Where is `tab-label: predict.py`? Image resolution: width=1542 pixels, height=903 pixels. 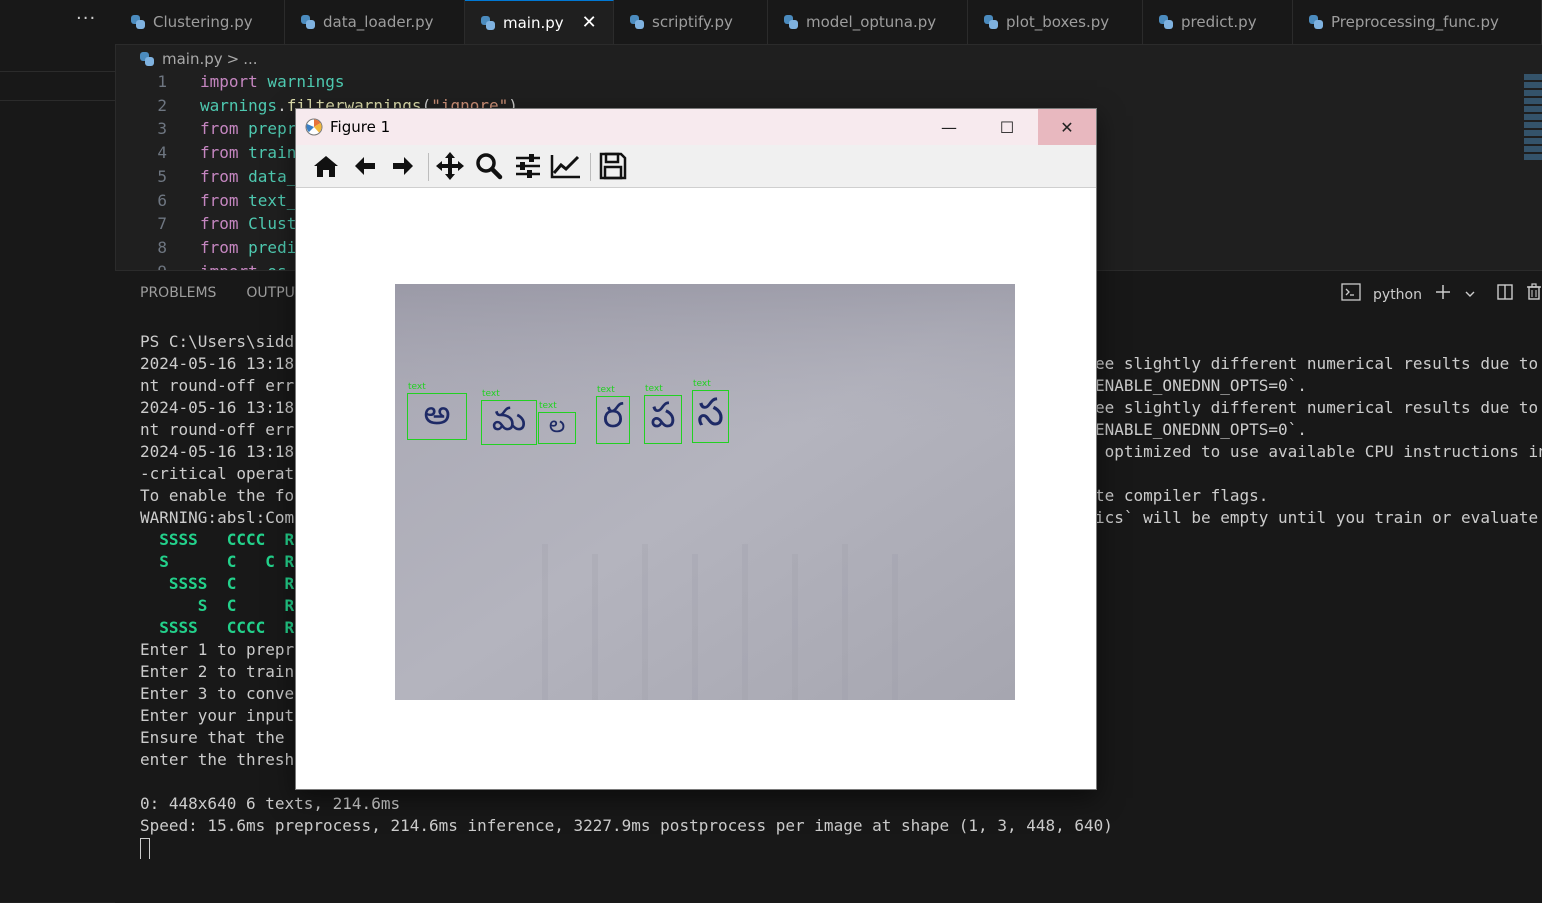
tab-label: predict.py is located at coordinates (1219, 22).